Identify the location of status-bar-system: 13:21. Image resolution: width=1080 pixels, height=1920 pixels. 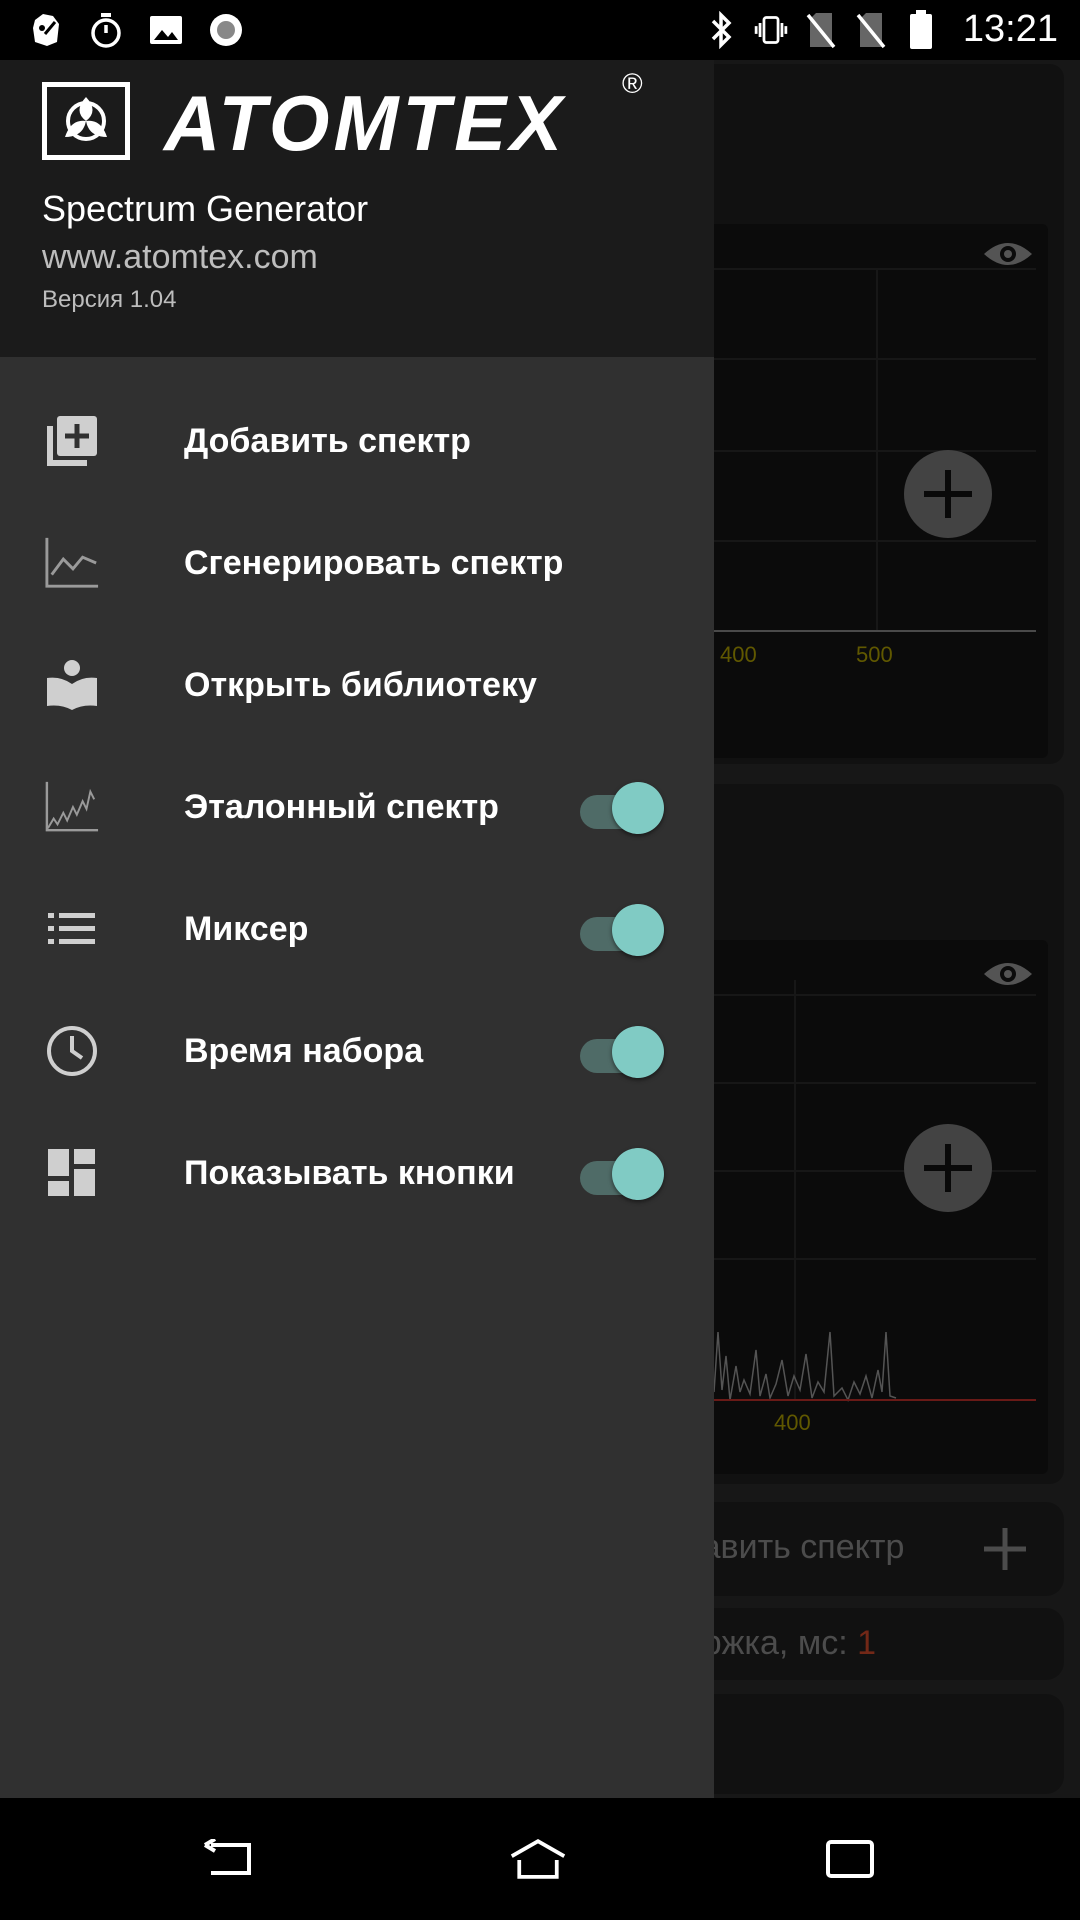
(880, 29).